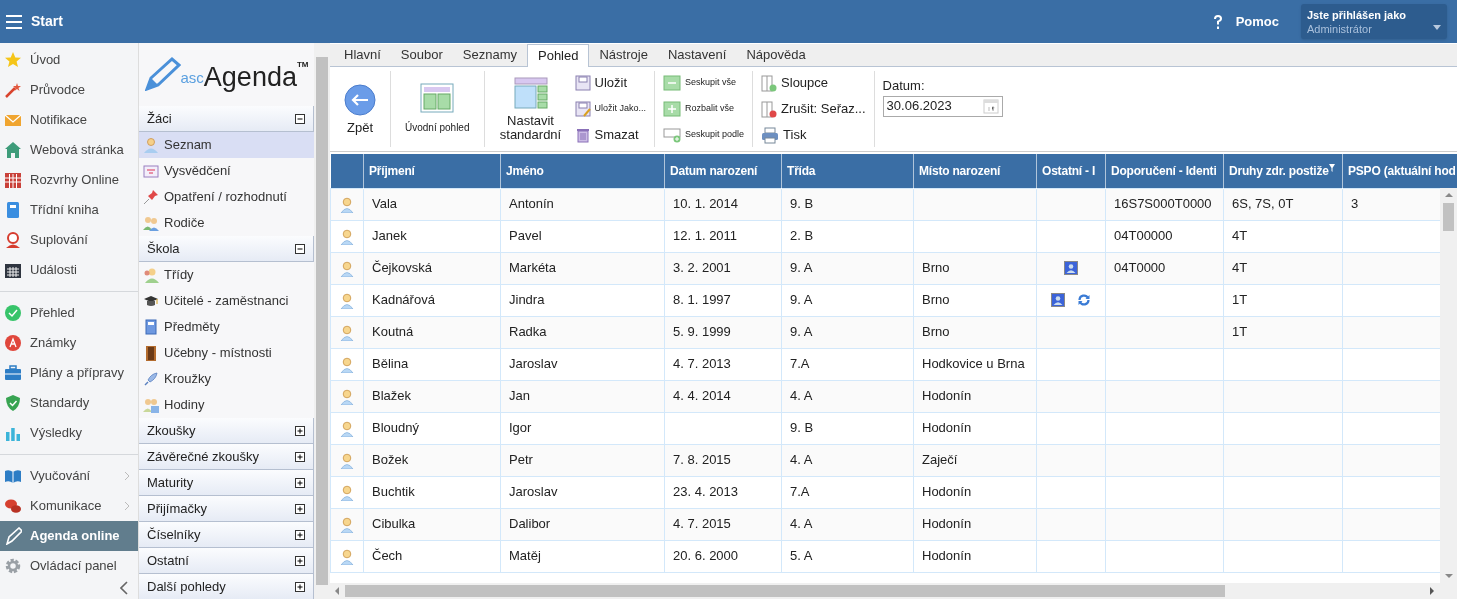 This screenshot has height=599, width=1457. What do you see at coordinates (1448, 576) in the screenshot?
I see `scroll-down-arrow-icon` at bounding box center [1448, 576].